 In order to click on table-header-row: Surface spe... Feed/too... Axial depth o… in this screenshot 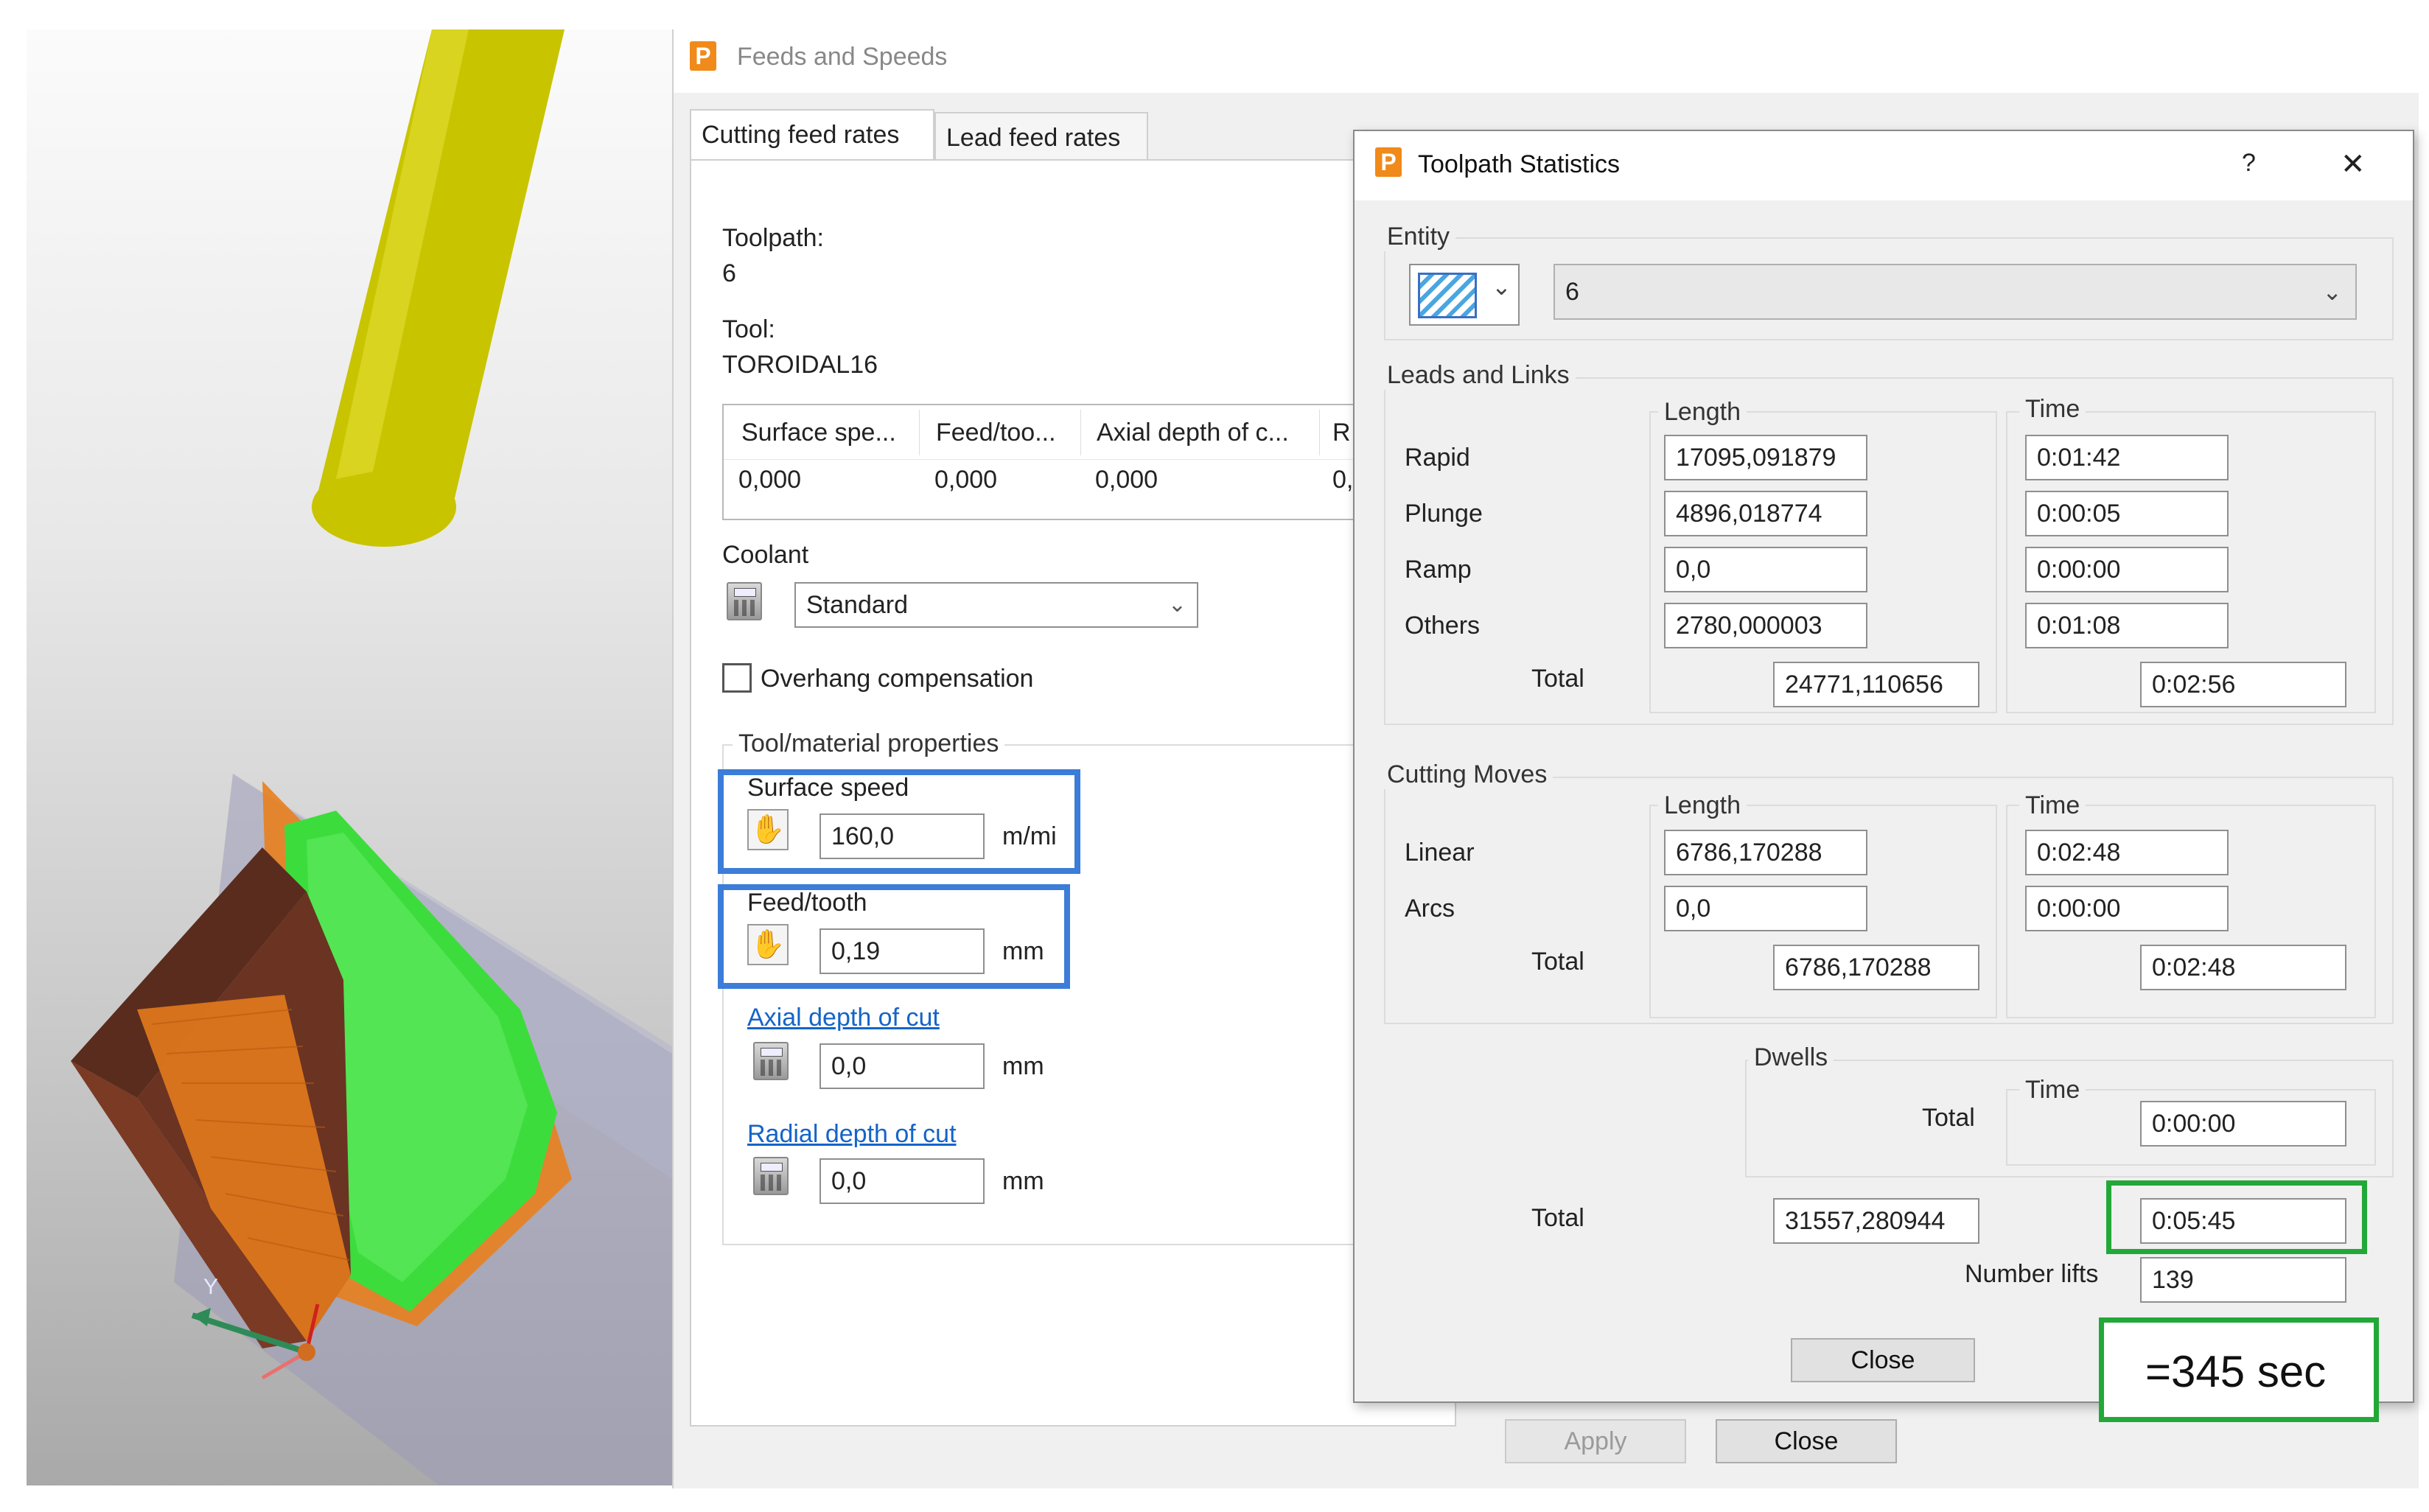, I will do `click(1085, 432)`.